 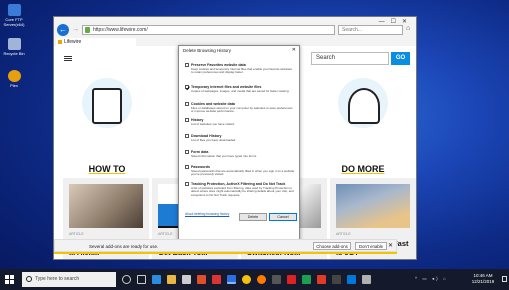 I want to click on lock-icon, so click(x=87, y=30).